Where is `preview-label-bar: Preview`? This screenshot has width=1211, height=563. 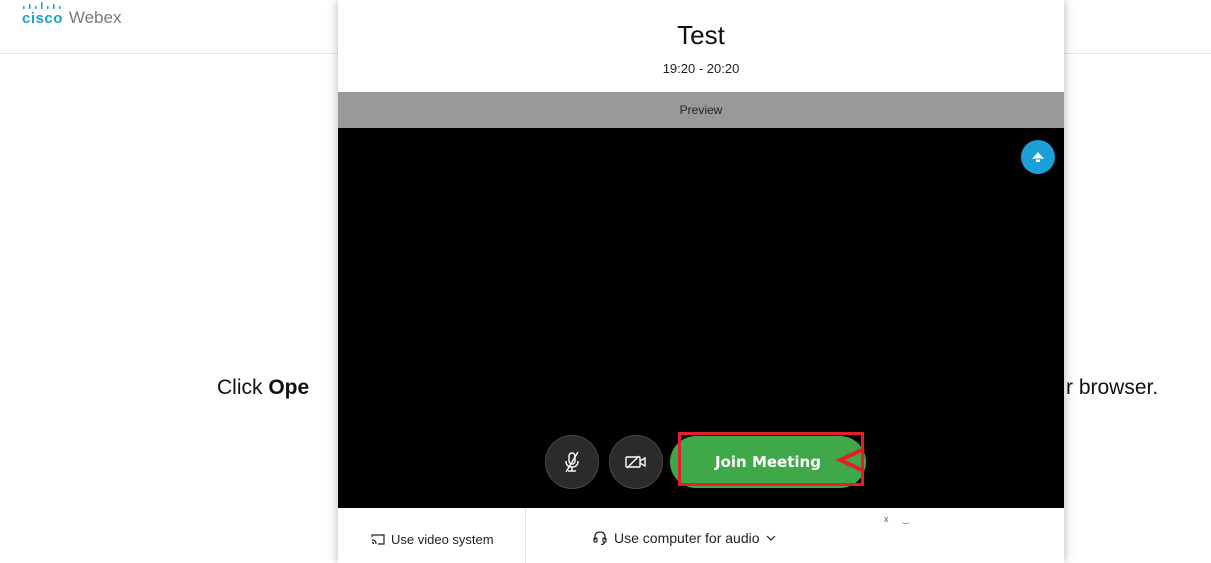 preview-label-bar: Preview is located at coordinates (701, 110).